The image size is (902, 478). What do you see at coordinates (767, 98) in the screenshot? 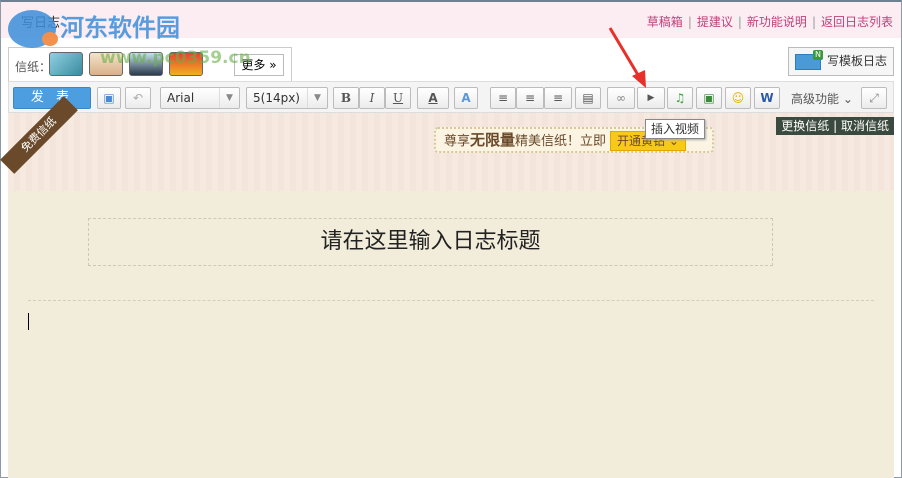
I see `word-import-icon: W` at bounding box center [767, 98].